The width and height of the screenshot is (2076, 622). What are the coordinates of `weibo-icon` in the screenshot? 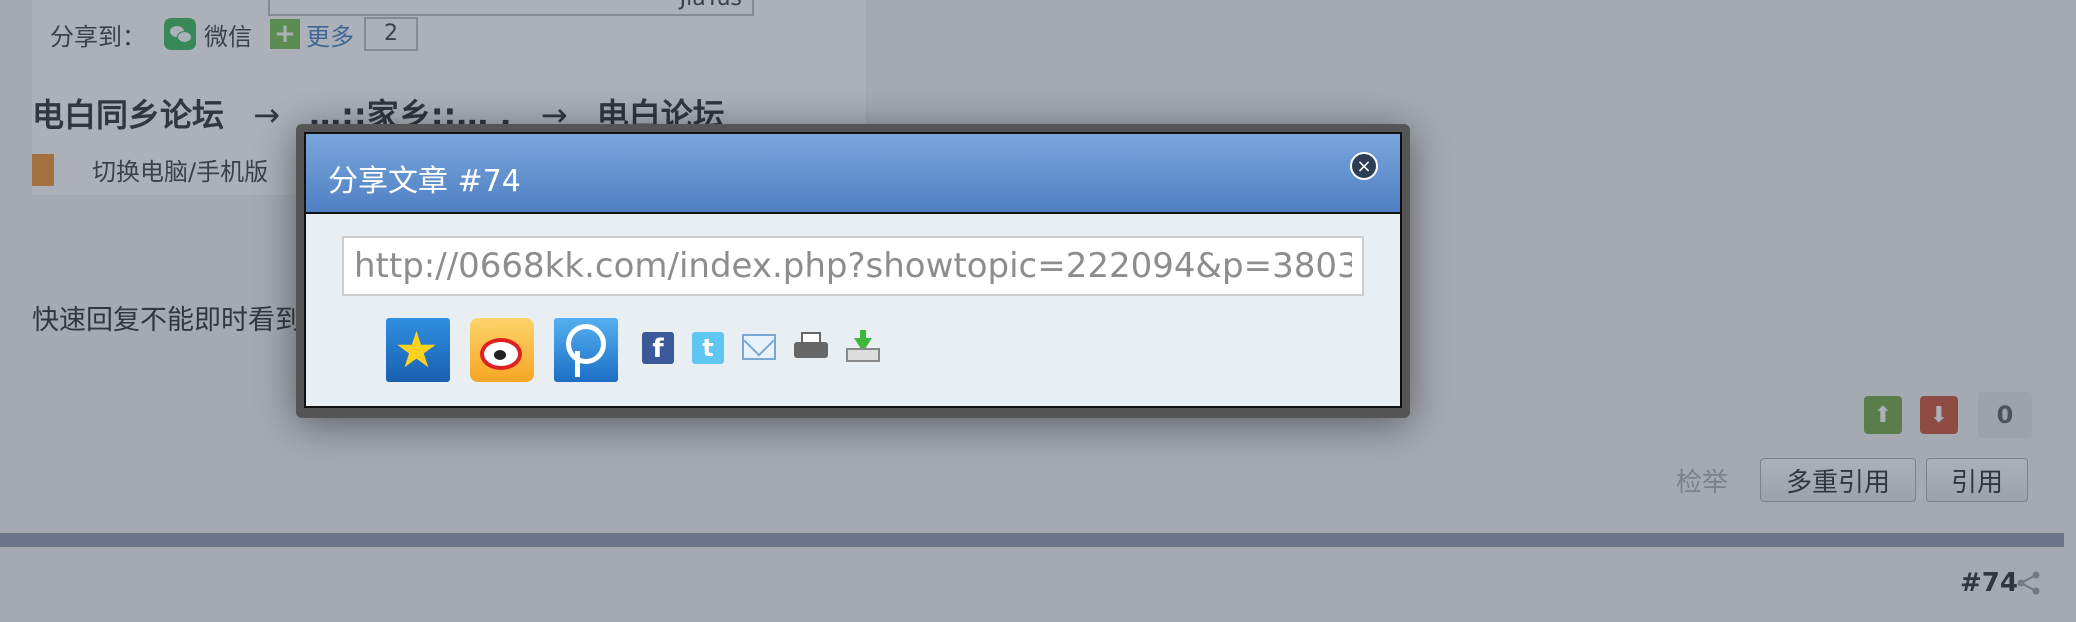 It's located at (502, 350).